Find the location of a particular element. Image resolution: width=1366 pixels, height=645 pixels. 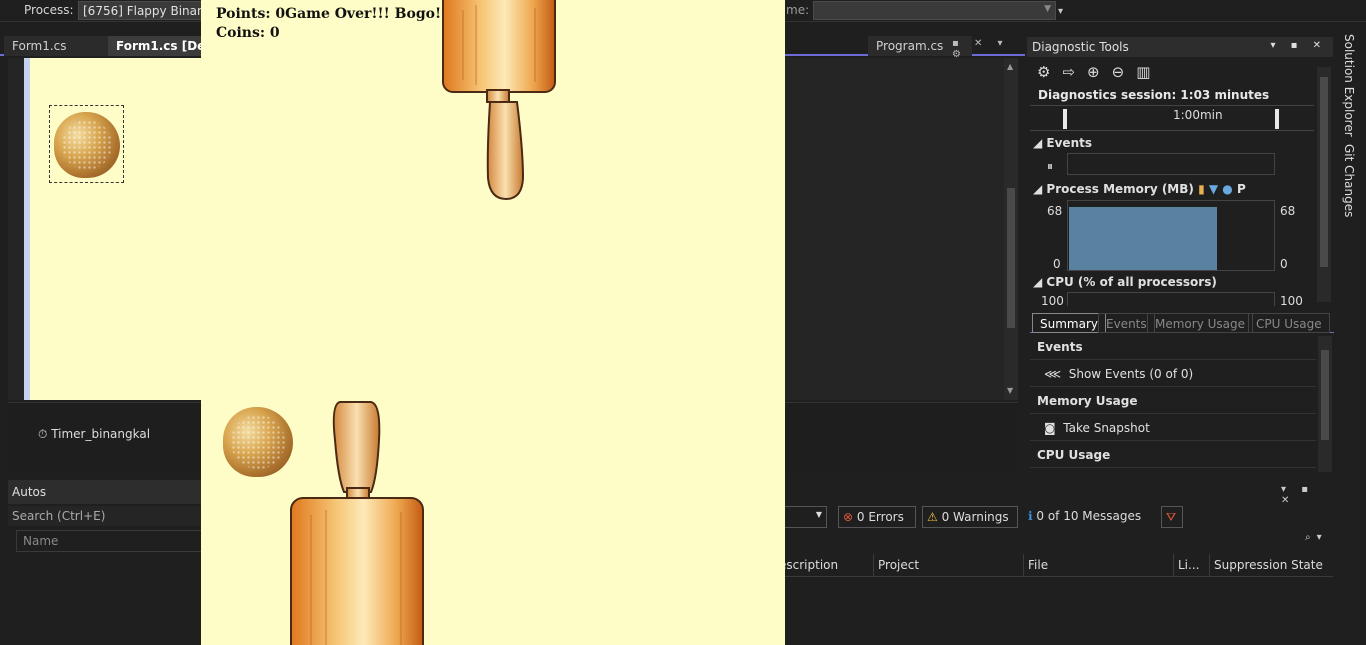

session-duration: Diagnostics session: 1:03 minutes is located at coordinates (1154, 95).